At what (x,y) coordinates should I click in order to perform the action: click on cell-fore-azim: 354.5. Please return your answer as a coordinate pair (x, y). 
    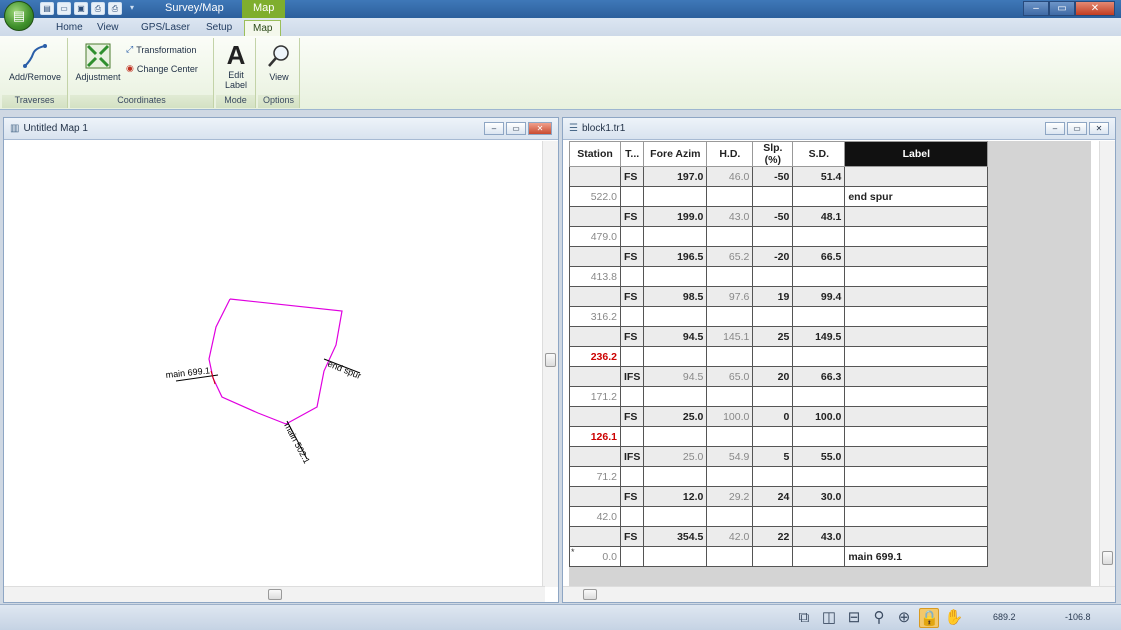
    Looking at the image, I should click on (675, 536).